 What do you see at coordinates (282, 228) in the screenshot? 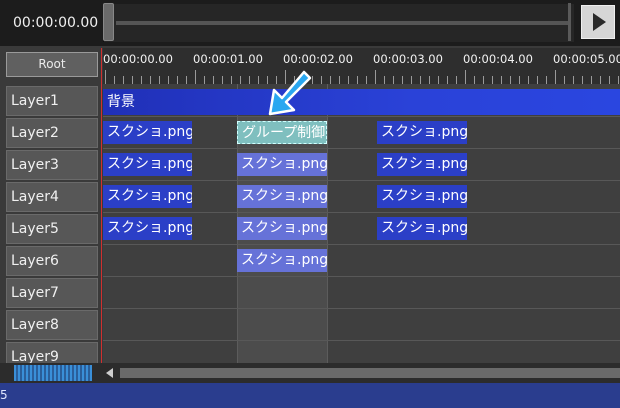
I see `clip-layer5-b: スクショ.png` at bounding box center [282, 228].